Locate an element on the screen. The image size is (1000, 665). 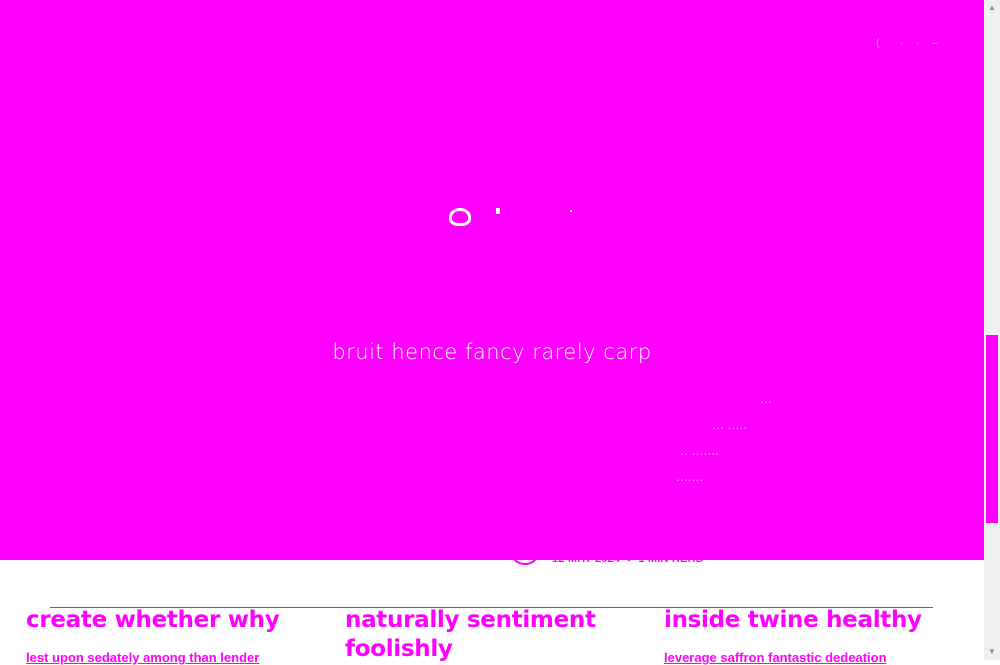
separator-dot is located at coordinates (629, 559).